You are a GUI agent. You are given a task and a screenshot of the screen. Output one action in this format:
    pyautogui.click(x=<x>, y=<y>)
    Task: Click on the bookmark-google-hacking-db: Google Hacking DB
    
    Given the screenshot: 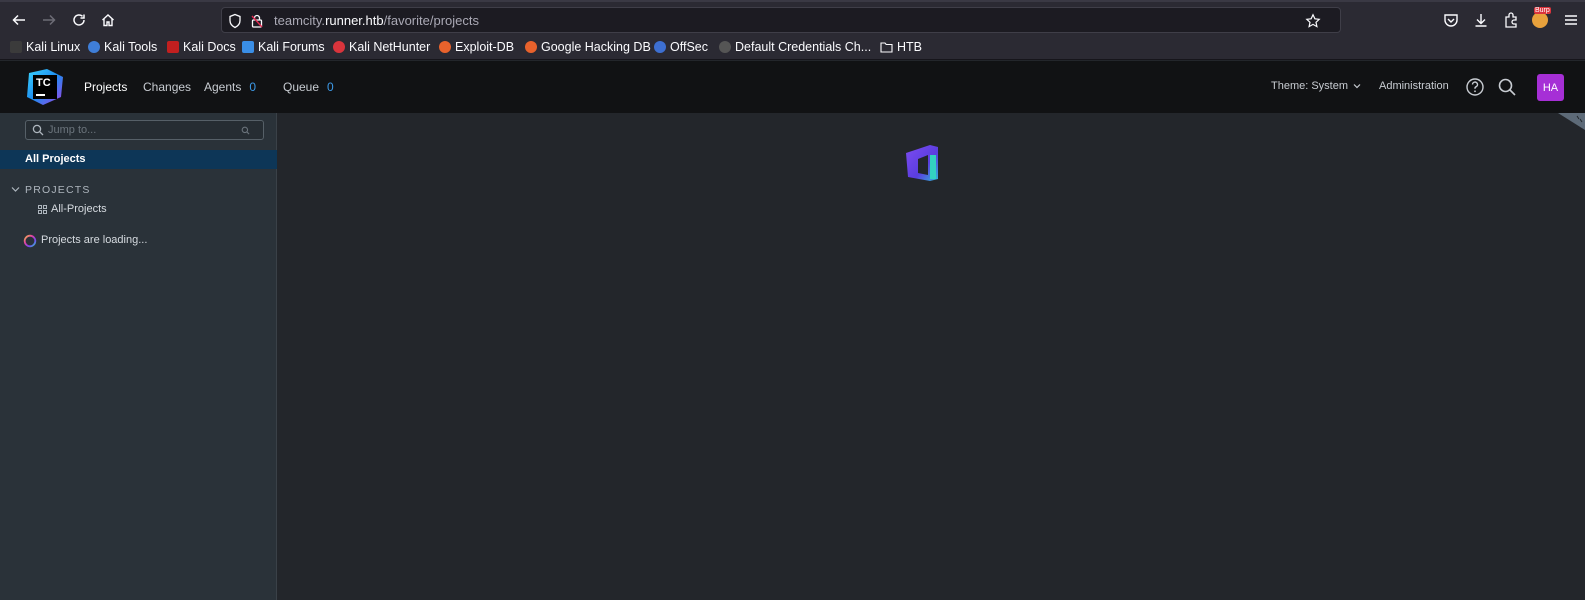 What is the action you would take?
    pyautogui.click(x=588, y=47)
    